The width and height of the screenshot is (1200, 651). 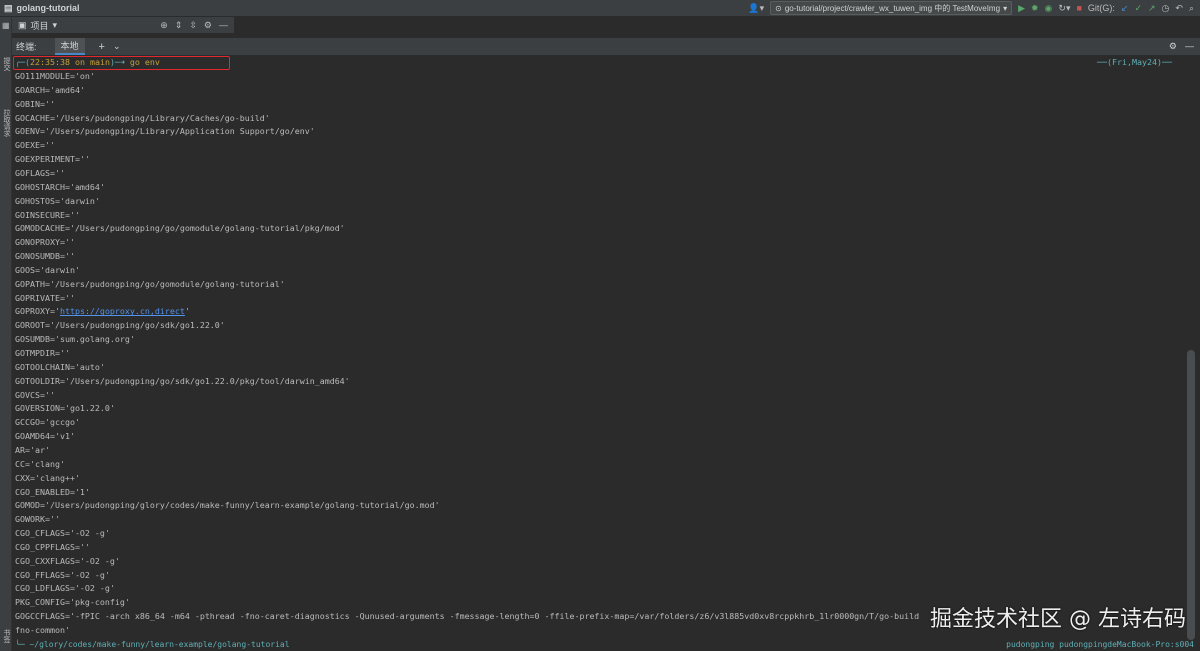 I want to click on git-update-icon: ↙, so click(x=1125, y=8).